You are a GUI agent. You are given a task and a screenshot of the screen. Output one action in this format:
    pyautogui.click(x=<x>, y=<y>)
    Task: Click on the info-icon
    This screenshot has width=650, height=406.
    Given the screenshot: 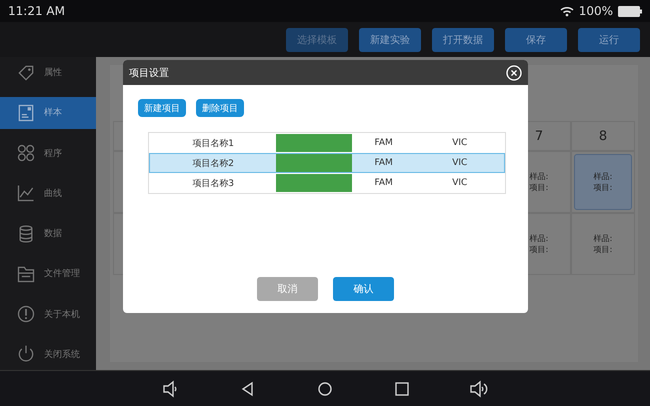 What is the action you would take?
    pyautogui.click(x=26, y=314)
    